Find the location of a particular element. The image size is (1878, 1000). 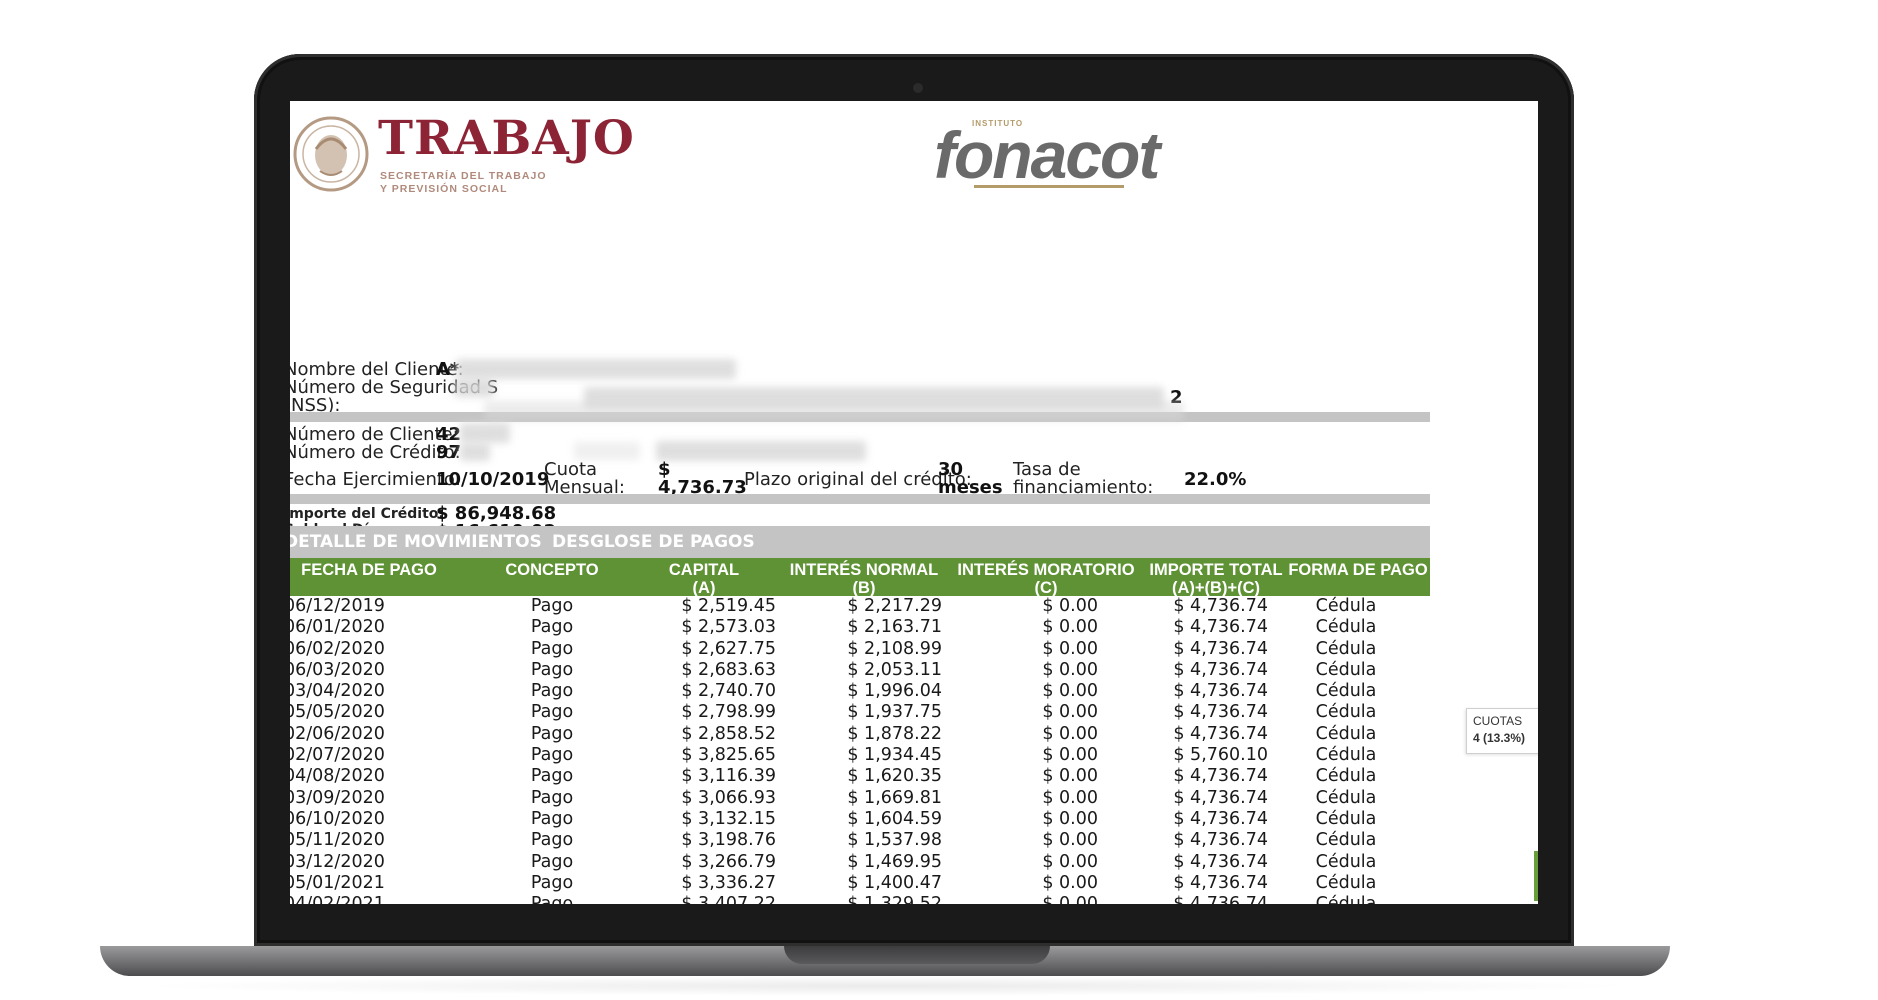

cell-interes-normal: $ 1,620.35 is located at coordinates (894, 776).